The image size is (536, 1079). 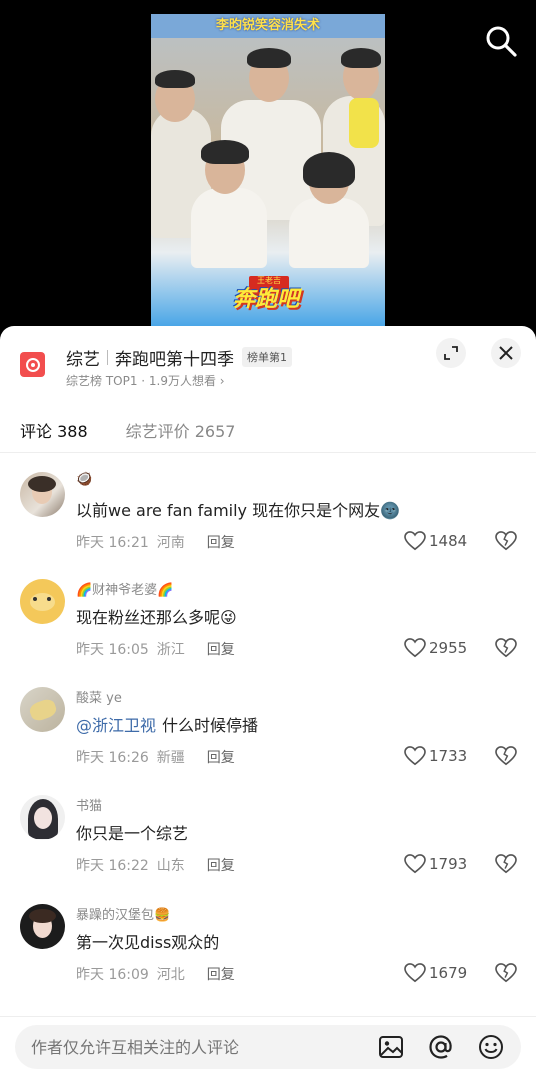 What do you see at coordinates (268, 629) in the screenshot?
I see `comment-item: 🌈财神爷老婆🌈 现在粉丝还那么多呢😜 昨天 16:05 浙江 回复 2955` at bounding box center [268, 629].